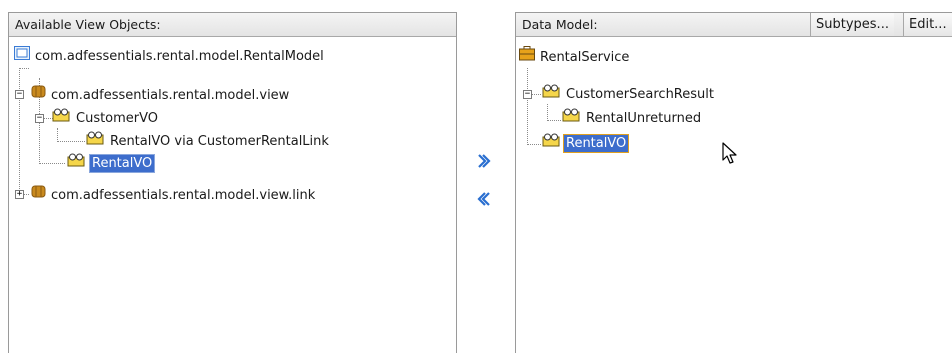  I want to click on tree-node-rentalvo: RentalVO, so click(111, 163).